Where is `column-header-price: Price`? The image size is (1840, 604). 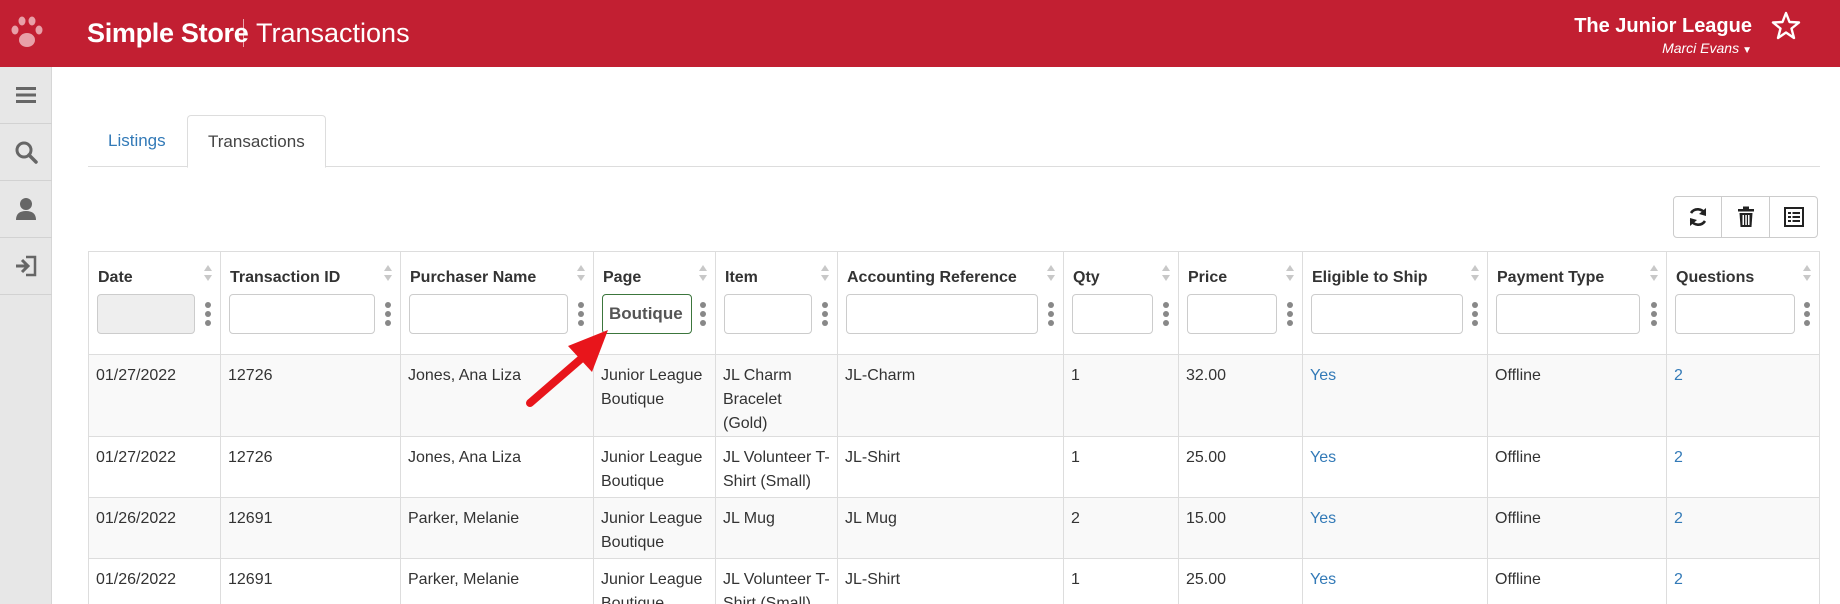 column-header-price: Price is located at coordinates (1240, 303).